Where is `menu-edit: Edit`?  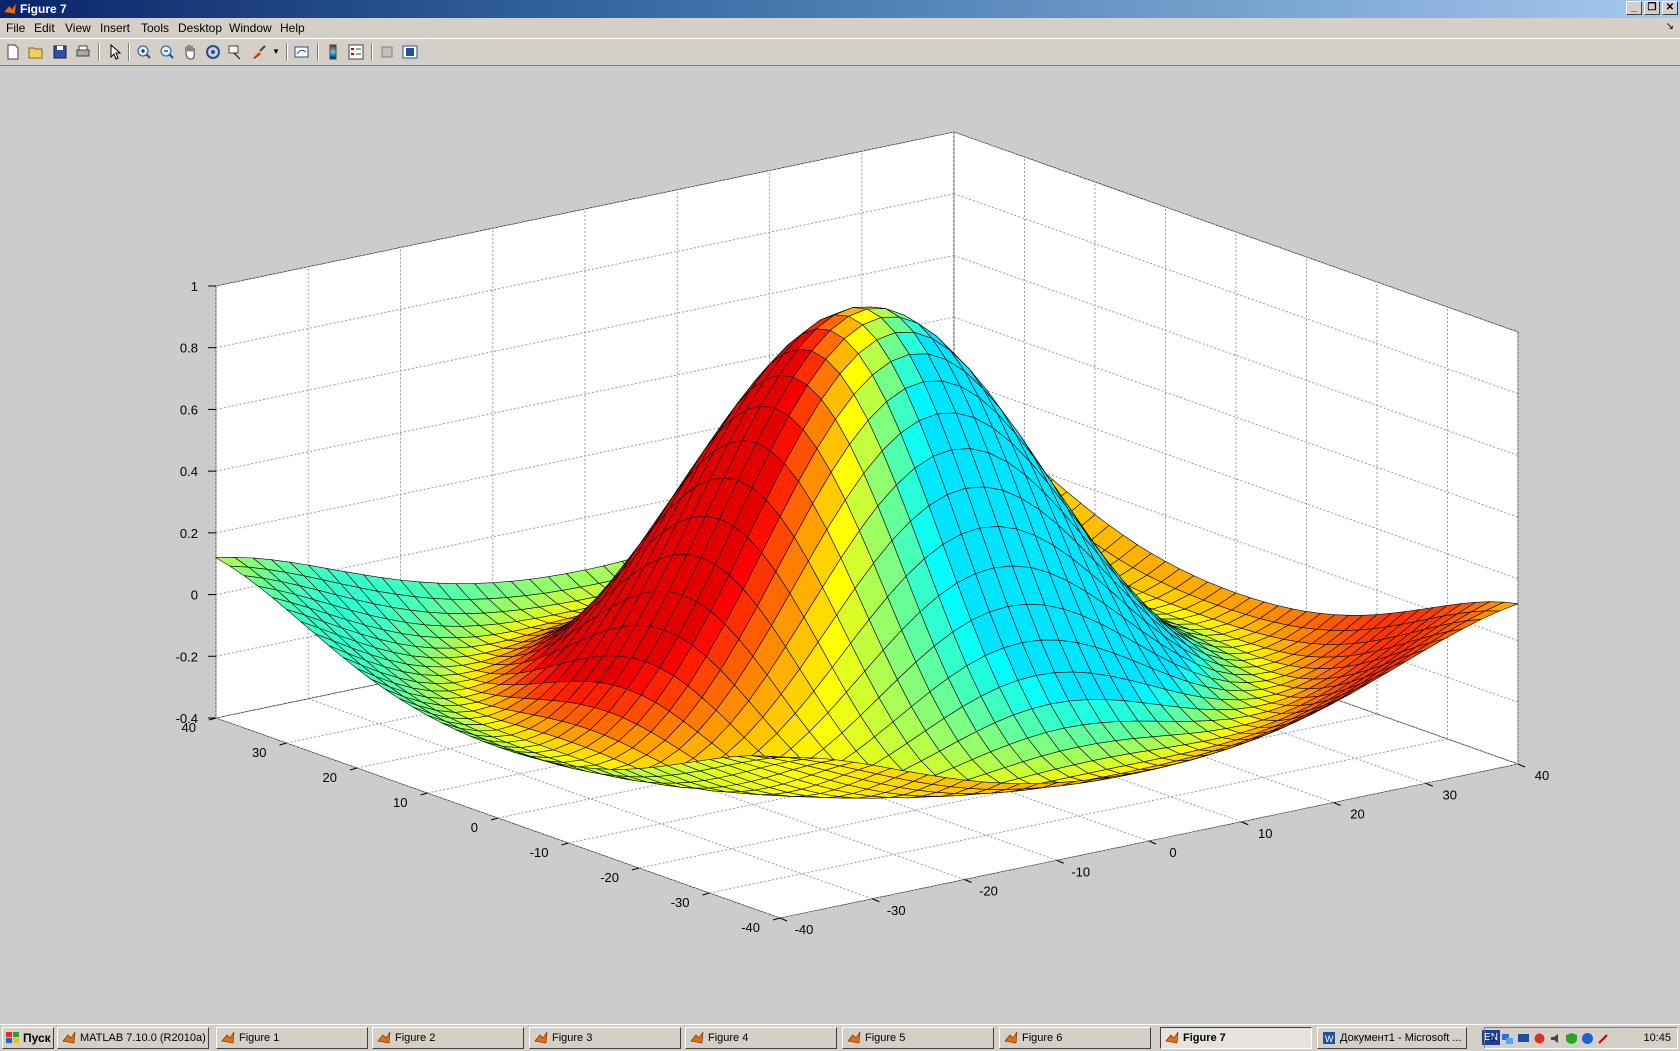 menu-edit: Edit is located at coordinates (44, 28).